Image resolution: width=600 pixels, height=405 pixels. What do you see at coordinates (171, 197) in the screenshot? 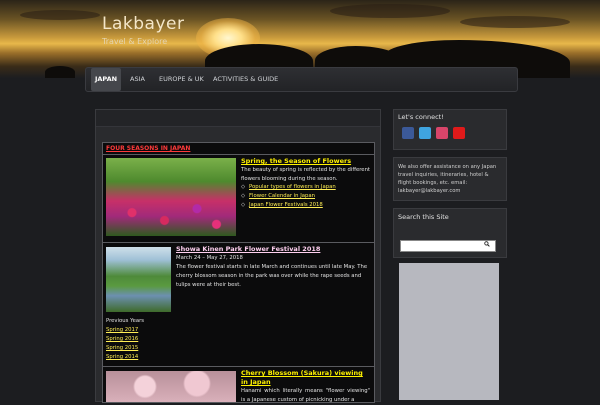
I see `tulip-field-image` at bounding box center [171, 197].